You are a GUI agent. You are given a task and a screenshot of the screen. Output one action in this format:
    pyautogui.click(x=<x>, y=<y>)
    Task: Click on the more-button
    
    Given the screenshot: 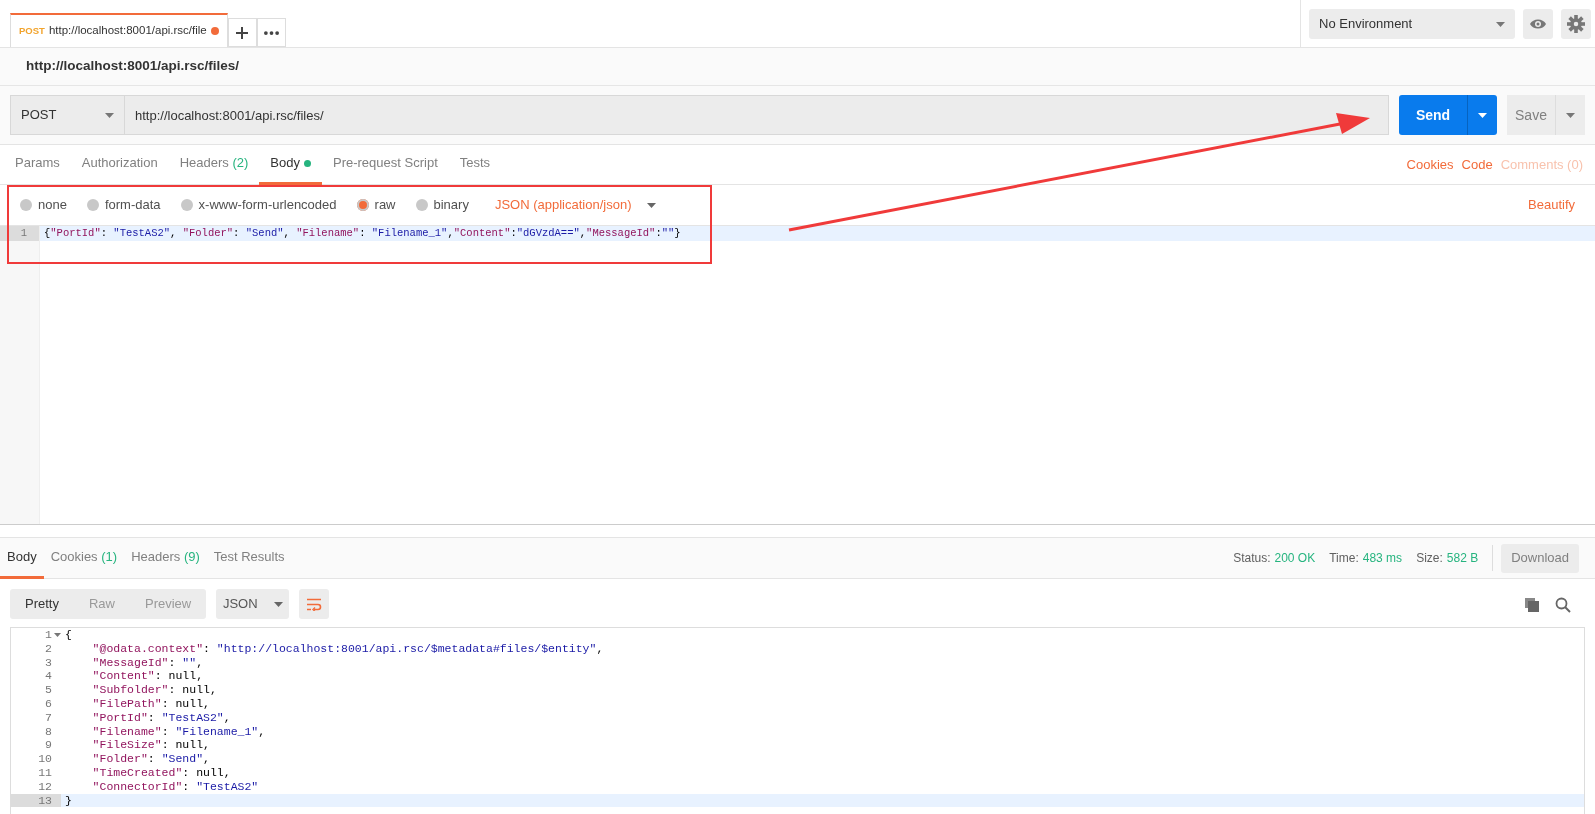 What is the action you would take?
    pyautogui.click(x=271, y=32)
    